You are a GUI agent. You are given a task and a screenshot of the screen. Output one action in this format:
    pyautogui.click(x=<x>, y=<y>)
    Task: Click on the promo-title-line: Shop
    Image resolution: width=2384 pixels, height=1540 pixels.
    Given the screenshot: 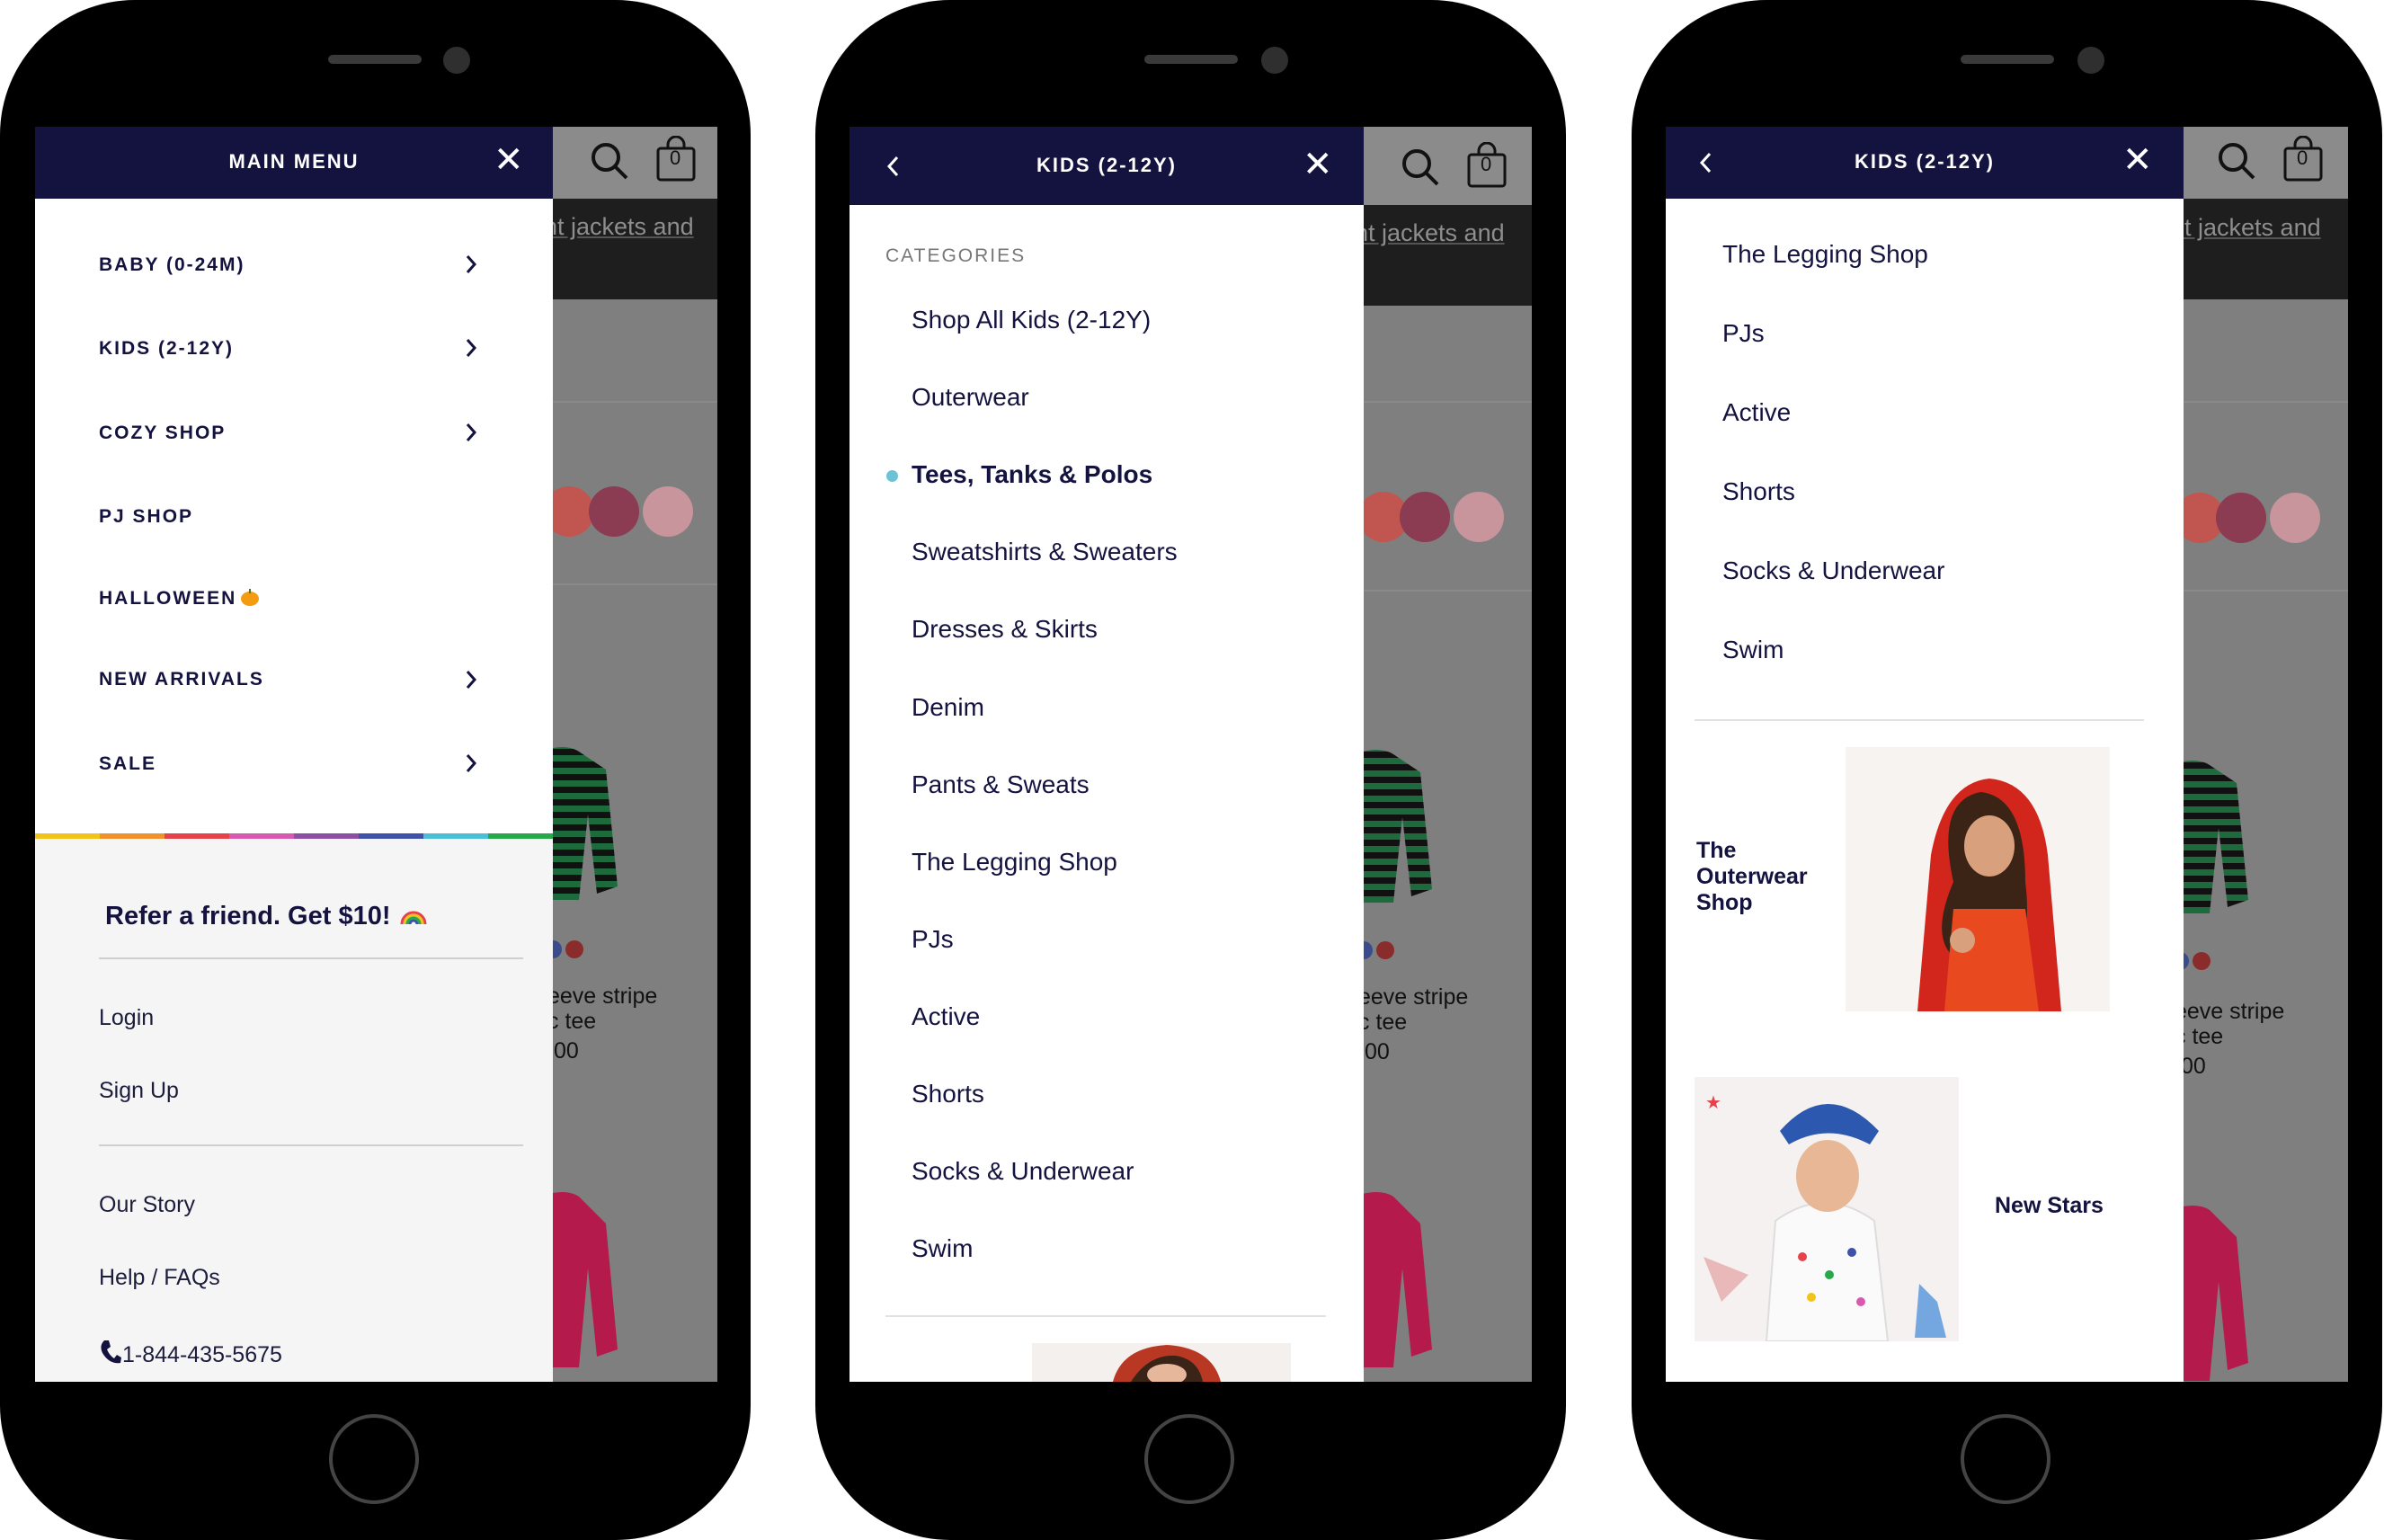 What is the action you would take?
    pyautogui.click(x=1724, y=902)
    